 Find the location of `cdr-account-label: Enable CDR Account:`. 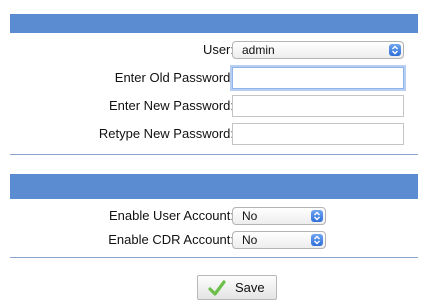

cdr-account-label: Enable CDR Account: is located at coordinates (171, 239).